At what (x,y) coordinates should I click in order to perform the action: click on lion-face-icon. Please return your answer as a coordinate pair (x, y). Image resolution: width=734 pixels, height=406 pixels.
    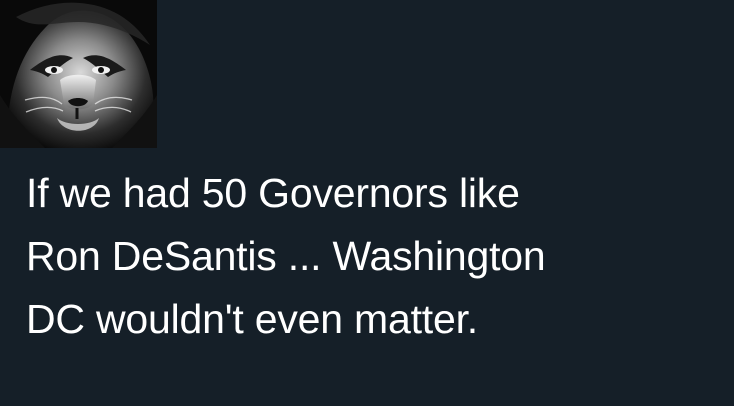
    Looking at the image, I should click on (78, 74).